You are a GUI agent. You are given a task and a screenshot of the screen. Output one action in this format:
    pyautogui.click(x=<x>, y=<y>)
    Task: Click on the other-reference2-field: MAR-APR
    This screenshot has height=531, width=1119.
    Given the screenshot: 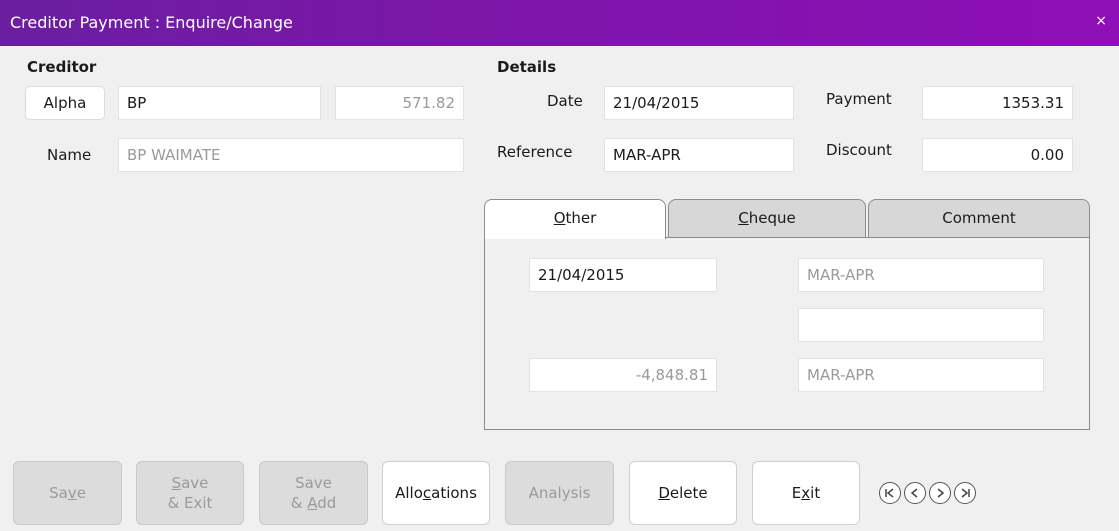 What is the action you would take?
    pyautogui.click(x=921, y=375)
    